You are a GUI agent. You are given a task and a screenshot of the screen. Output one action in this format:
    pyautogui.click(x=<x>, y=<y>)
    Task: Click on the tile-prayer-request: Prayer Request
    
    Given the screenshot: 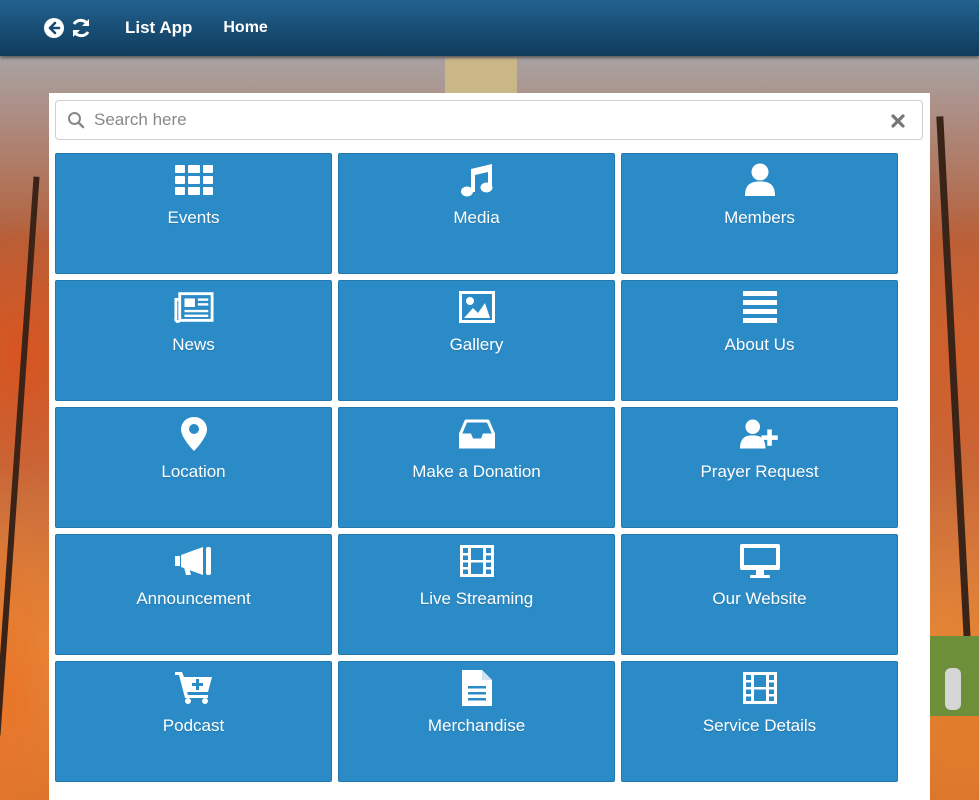 What is the action you would take?
    pyautogui.click(x=759, y=467)
    